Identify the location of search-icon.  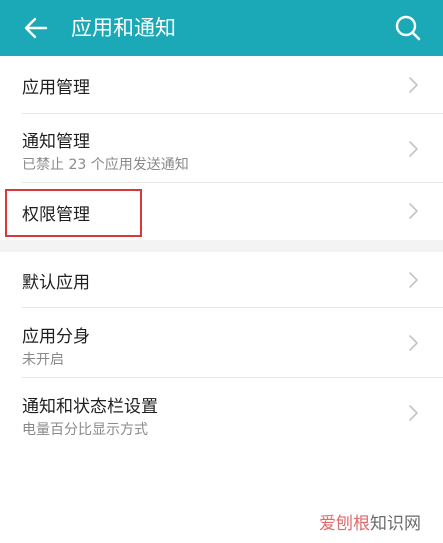
(408, 28).